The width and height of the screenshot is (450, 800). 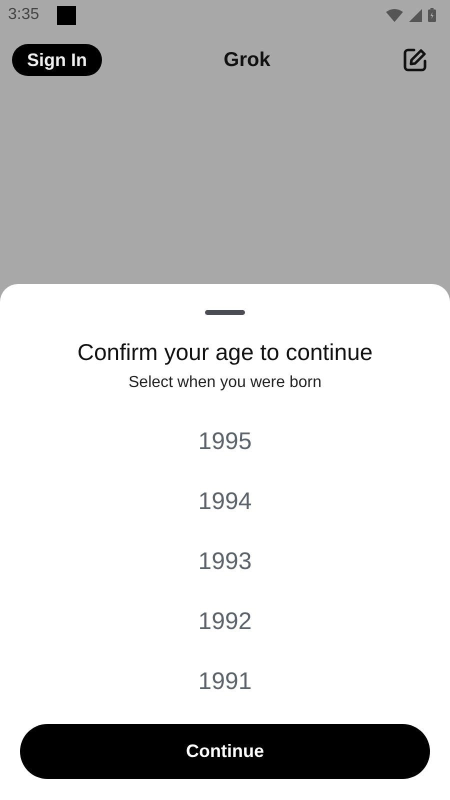 I want to click on battery-icon, so click(x=432, y=15).